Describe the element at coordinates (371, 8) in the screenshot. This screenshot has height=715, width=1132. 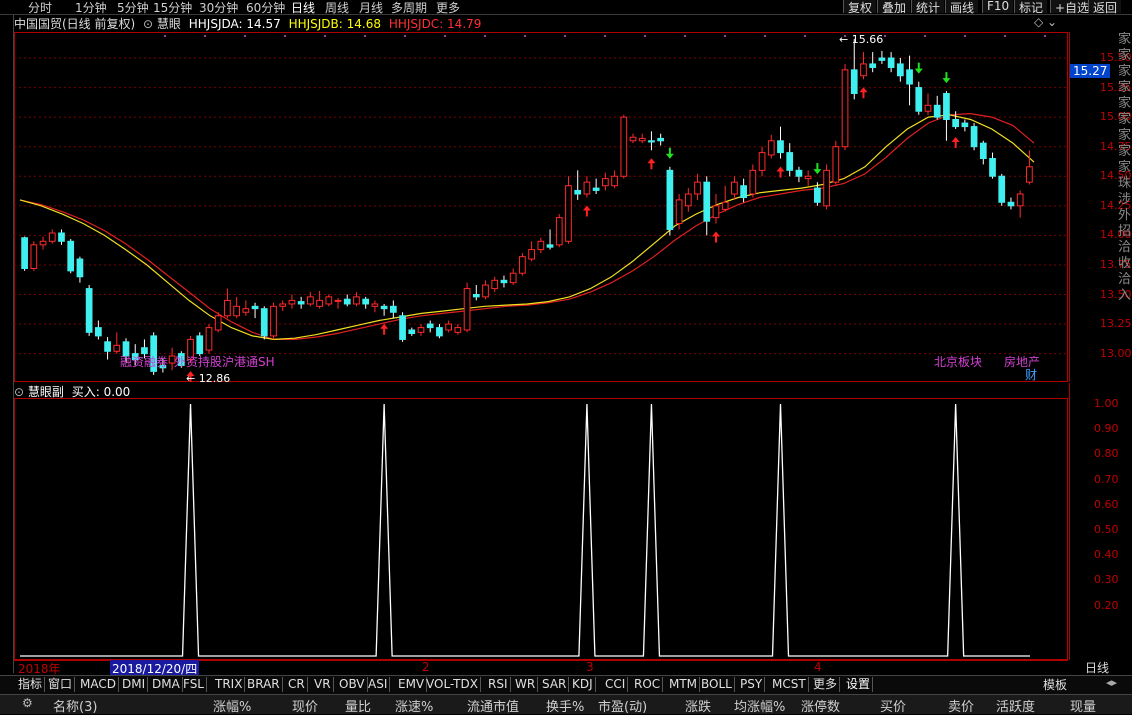
I see `period-8: 月线` at that location.